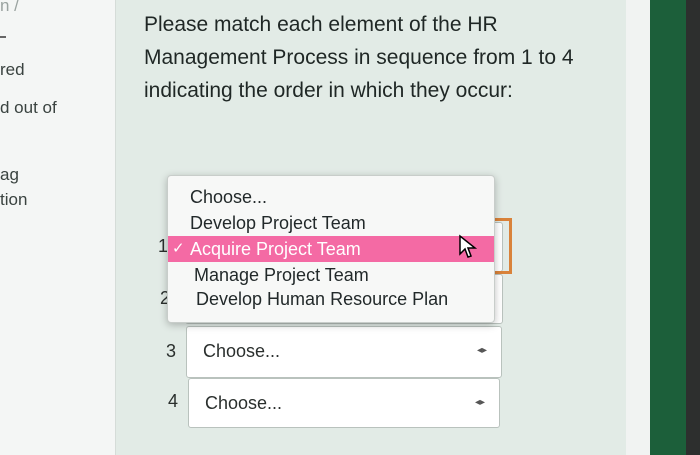  I want to click on sidebar-item-flag: ag, so click(9, 175).